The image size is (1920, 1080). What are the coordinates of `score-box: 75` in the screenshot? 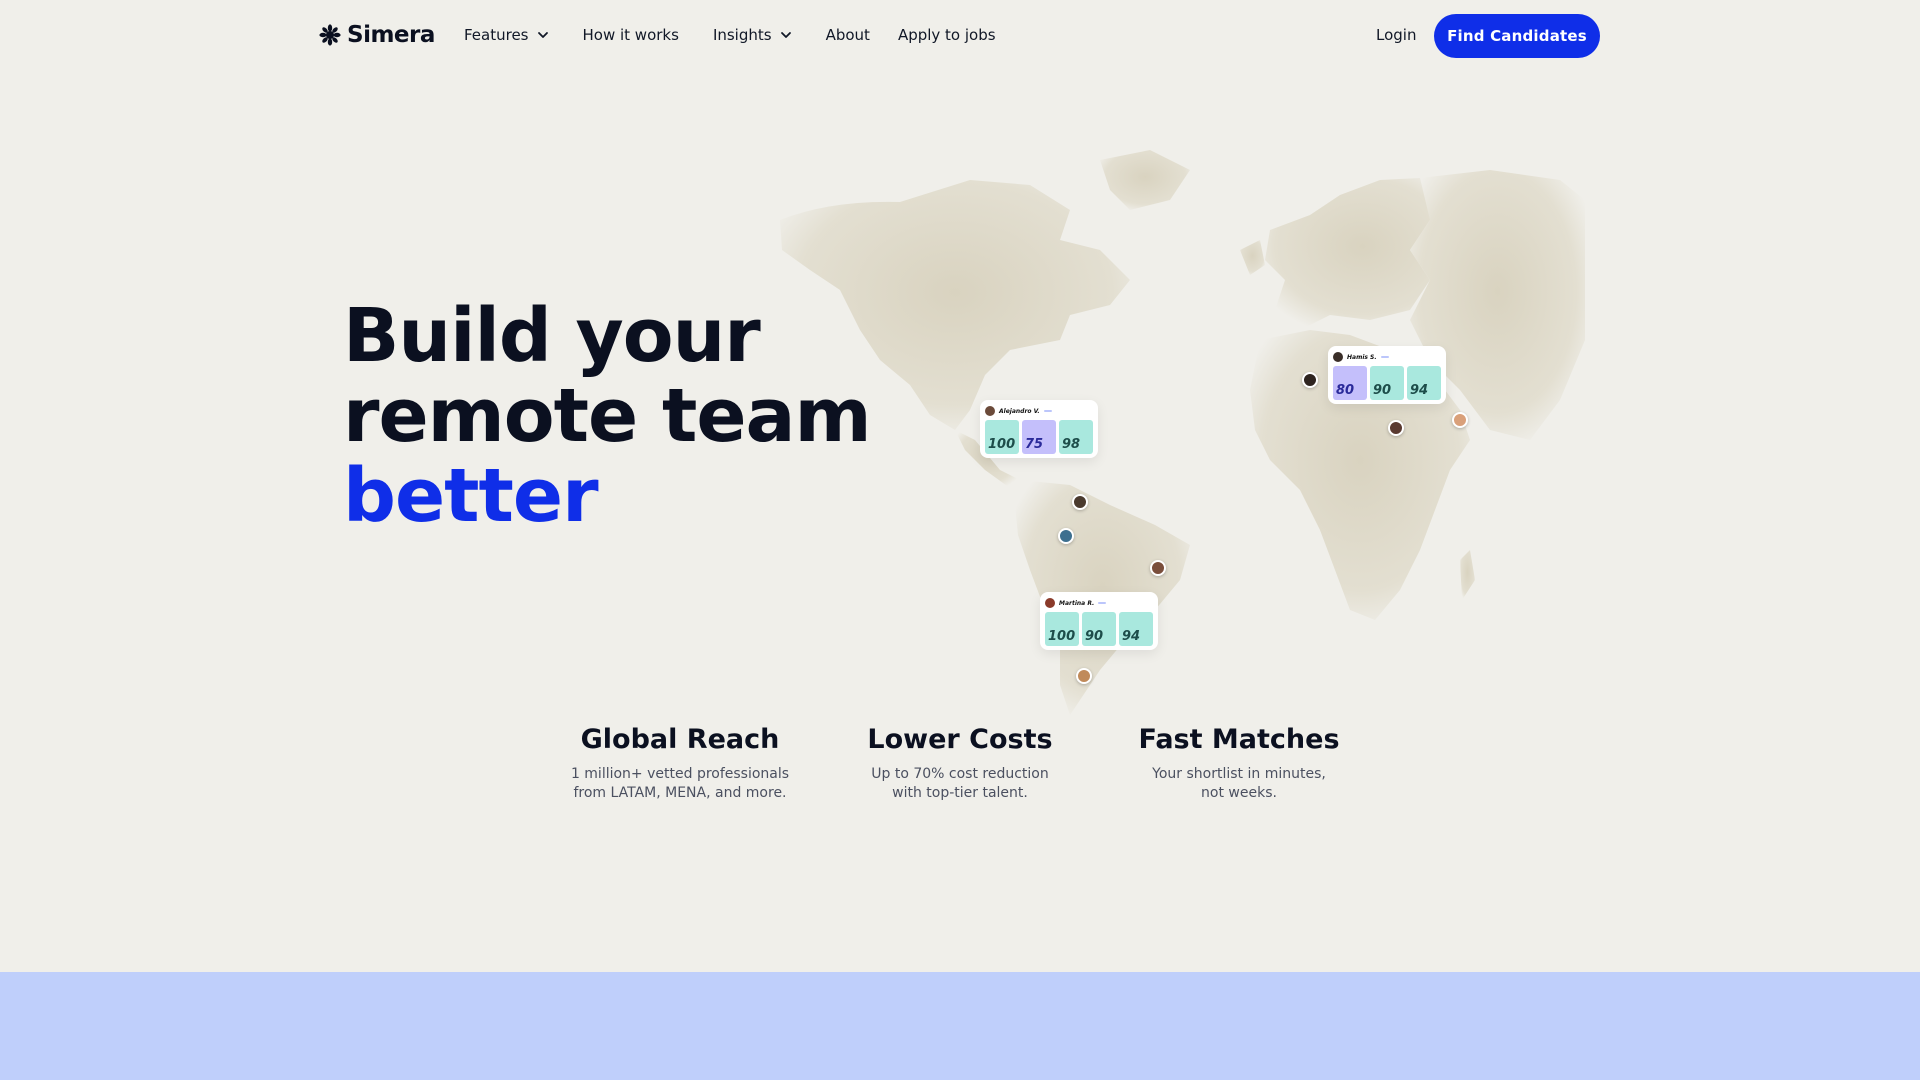 It's located at (1039, 437).